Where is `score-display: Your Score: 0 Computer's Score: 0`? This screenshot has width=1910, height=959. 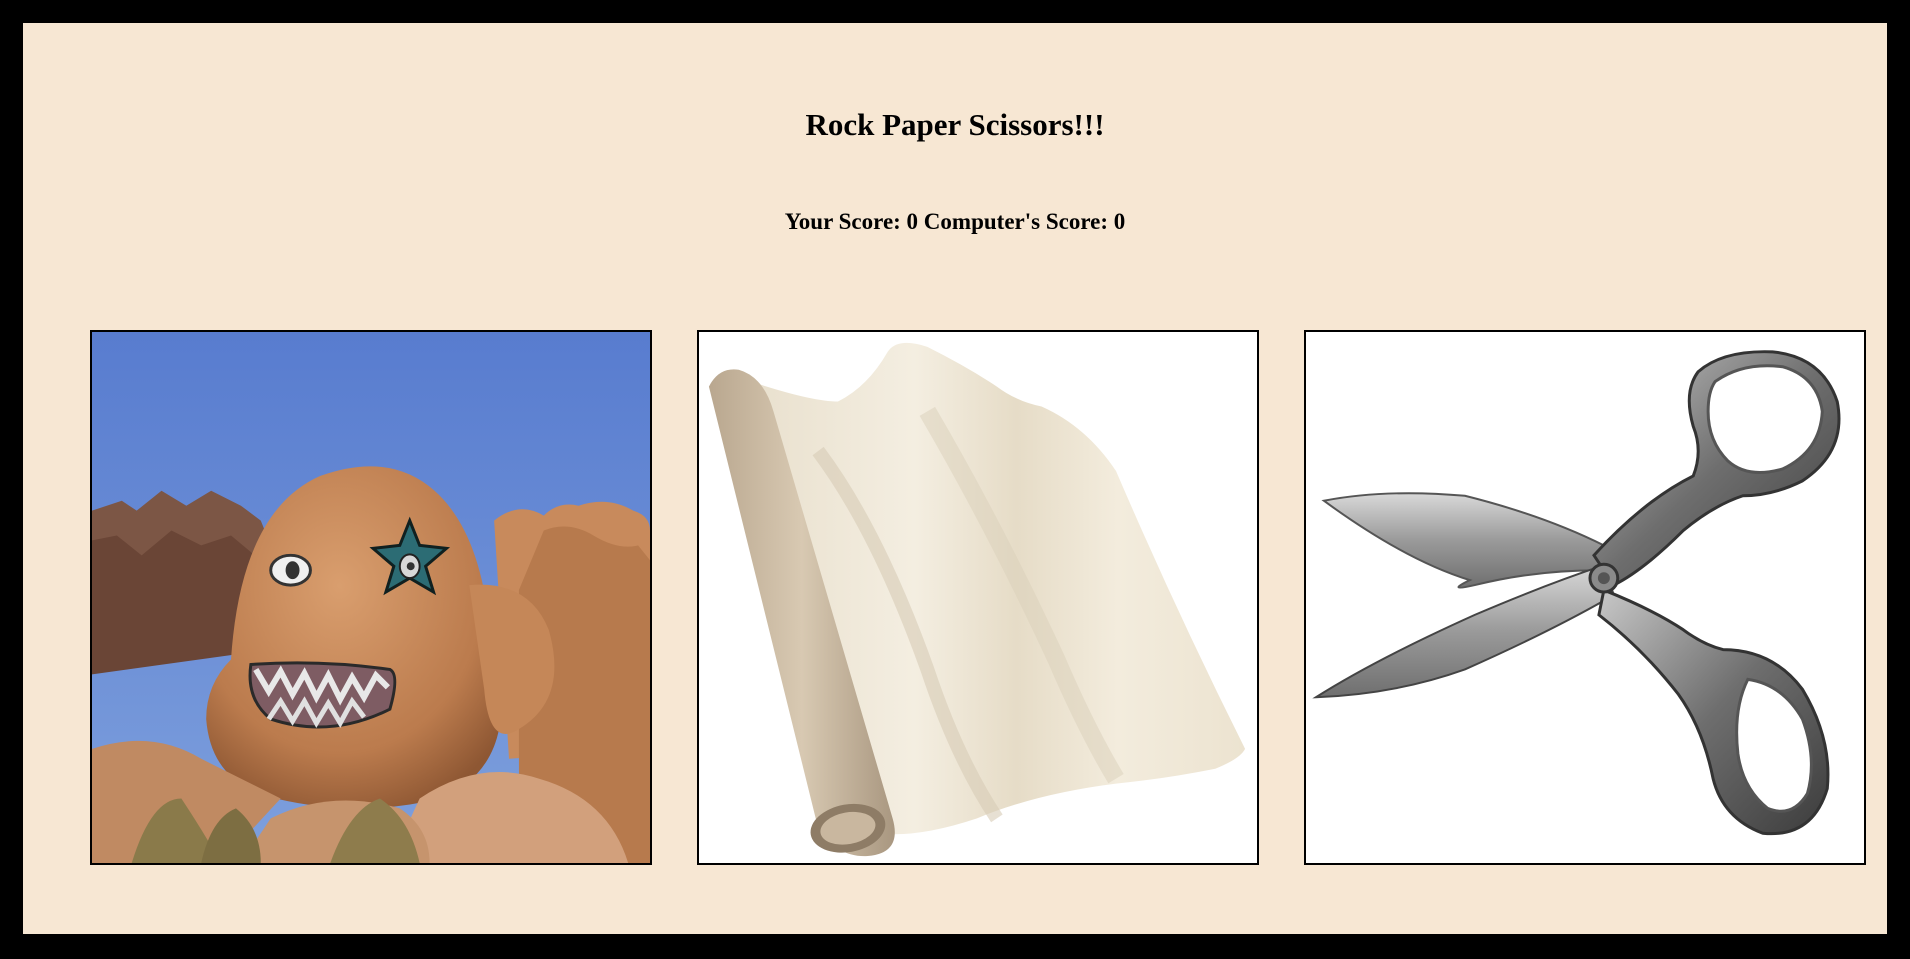 score-display: Your Score: 0 Computer's Score: 0 is located at coordinates (955, 221).